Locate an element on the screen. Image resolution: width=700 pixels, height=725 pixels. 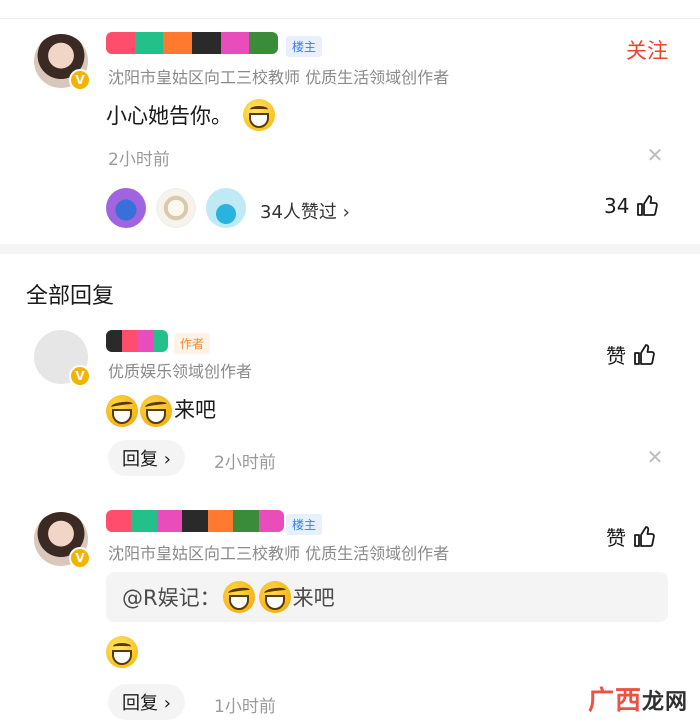
reply2-text is located at coordinates (122, 652).